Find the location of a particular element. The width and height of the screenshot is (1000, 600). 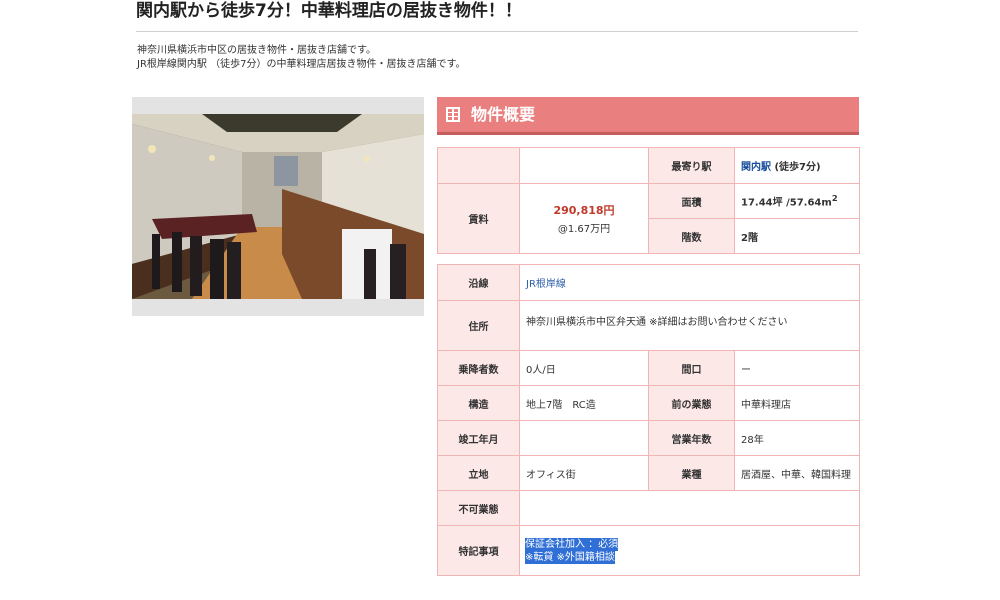

description-line: 神奈川県横浜市中区の居抜き物件・居抜き店舗です。 is located at coordinates (256, 50).